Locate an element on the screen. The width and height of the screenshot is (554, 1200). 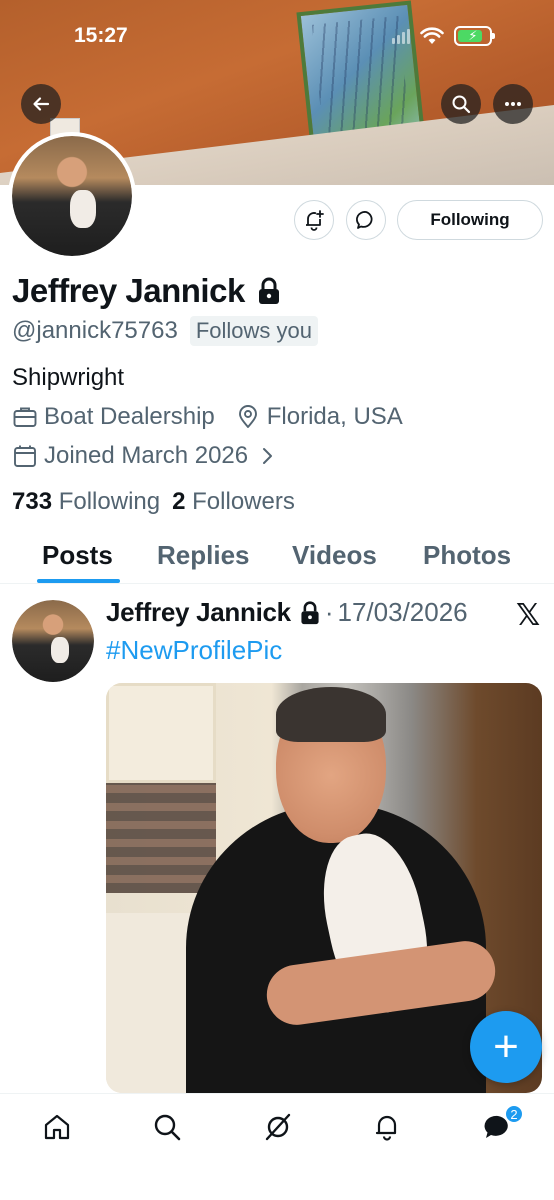
compose-post-button: + is located at coordinates (506, 1047).